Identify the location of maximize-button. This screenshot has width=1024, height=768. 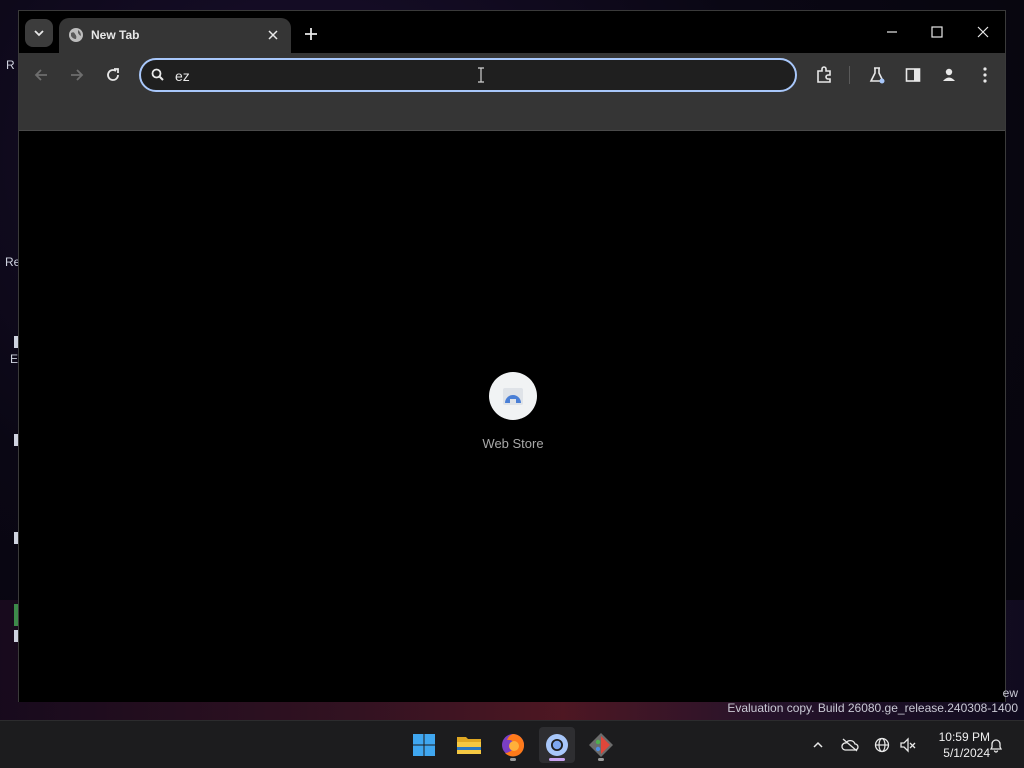
(937, 32).